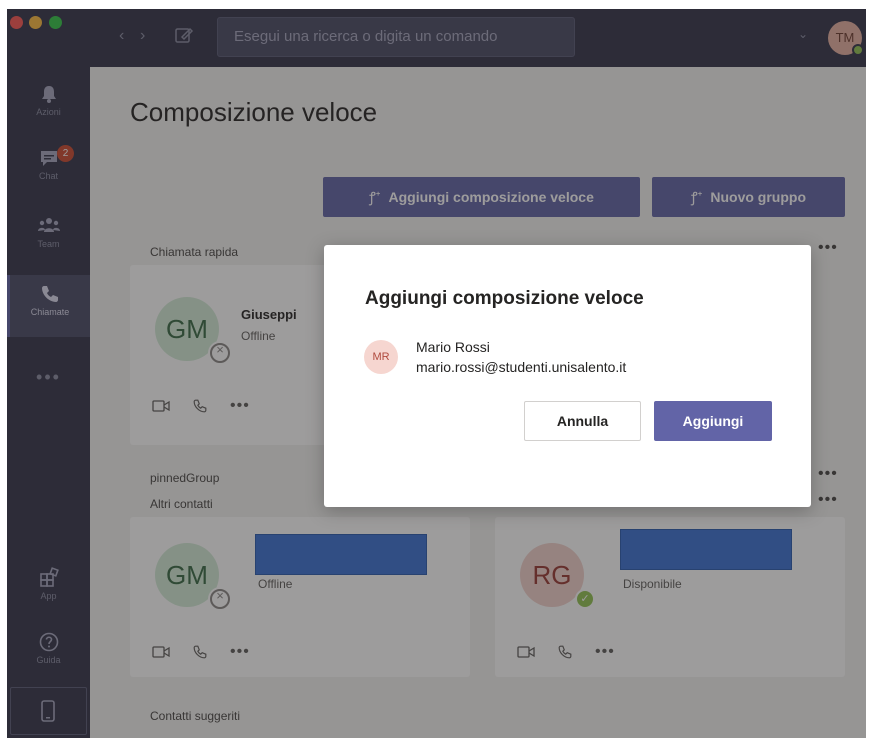 The image size is (869, 740). Describe the element at coordinates (453, 347) in the screenshot. I see `contact-name: Mario Rossi` at that location.